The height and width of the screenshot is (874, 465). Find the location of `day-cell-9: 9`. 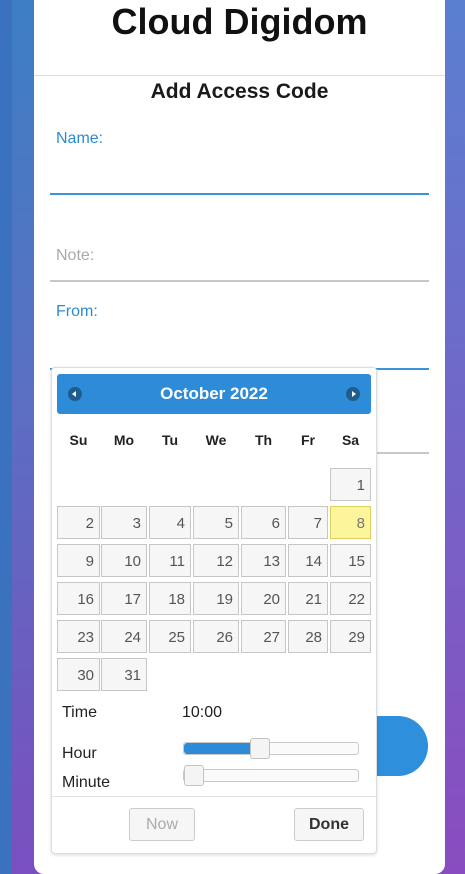

day-cell-9: 9 is located at coordinates (78, 560).